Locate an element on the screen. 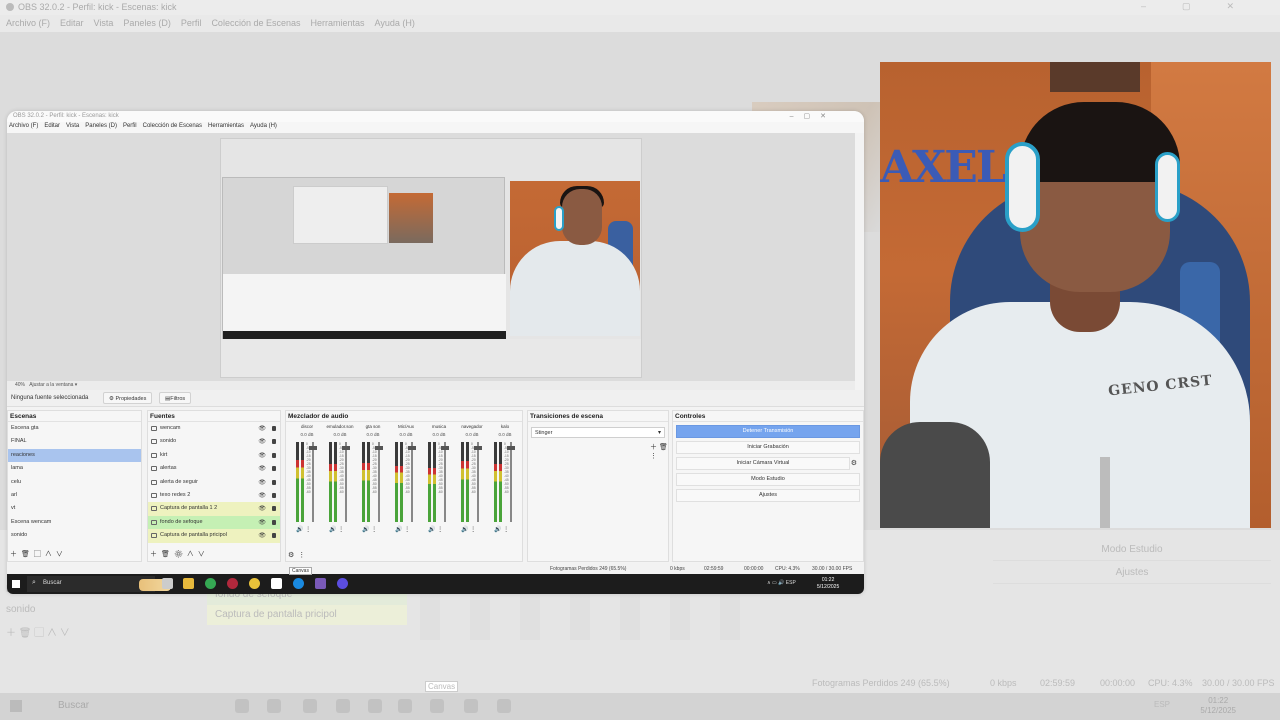  scene-item: reaciones is located at coordinates (74, 455).